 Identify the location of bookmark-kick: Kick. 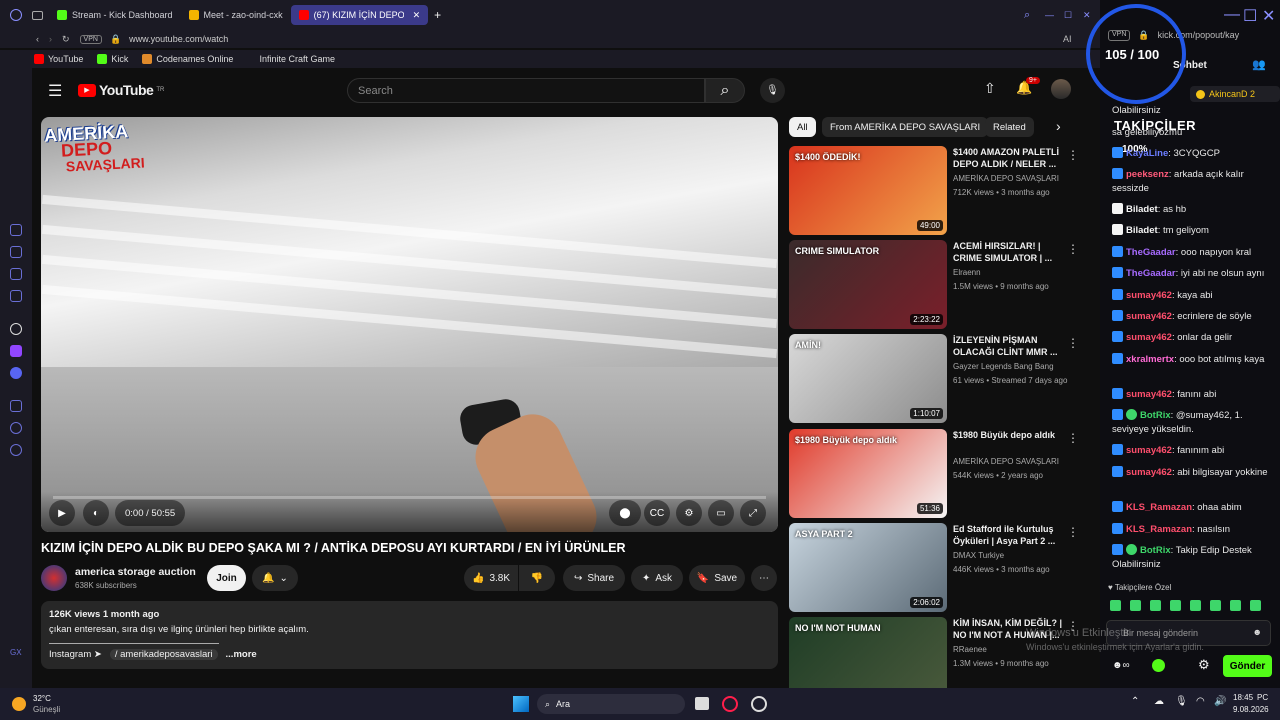
(112, 59).